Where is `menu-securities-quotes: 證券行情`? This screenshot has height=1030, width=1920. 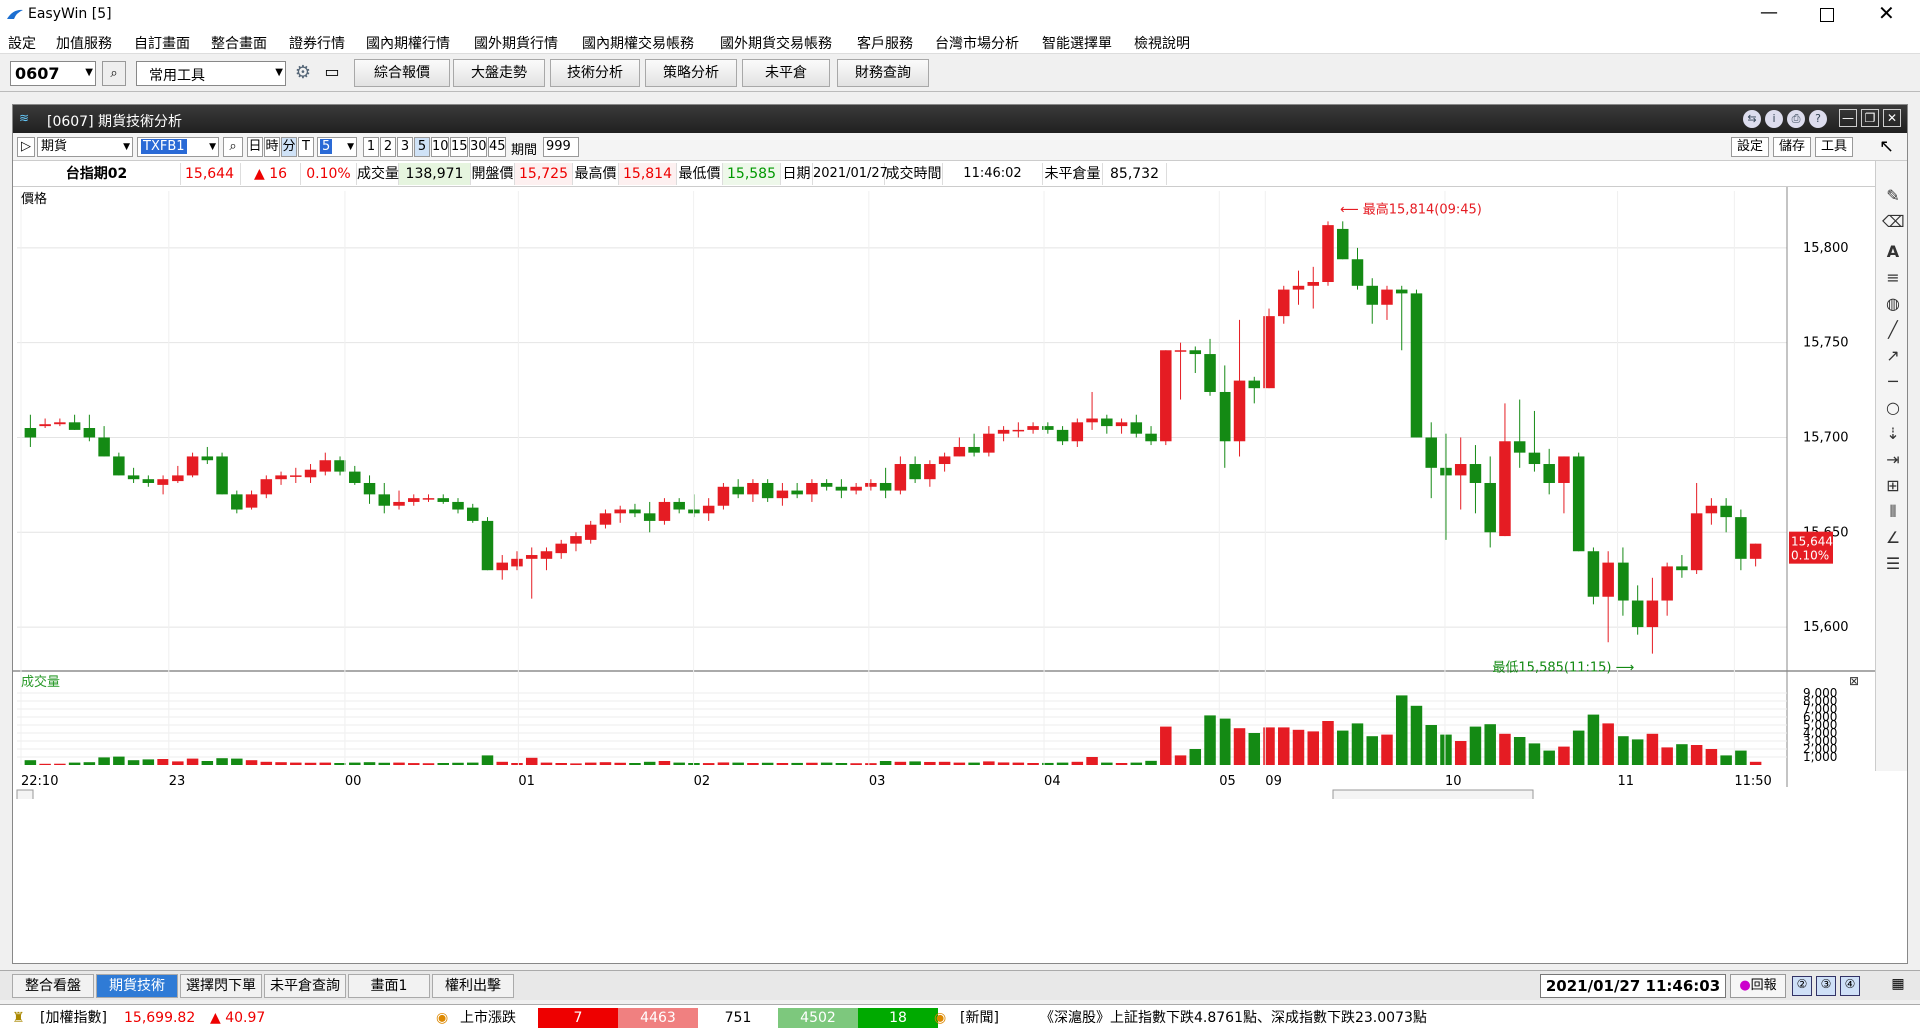
menu-securities-quotes: 證券行情 is located at coordinates (317, 43).